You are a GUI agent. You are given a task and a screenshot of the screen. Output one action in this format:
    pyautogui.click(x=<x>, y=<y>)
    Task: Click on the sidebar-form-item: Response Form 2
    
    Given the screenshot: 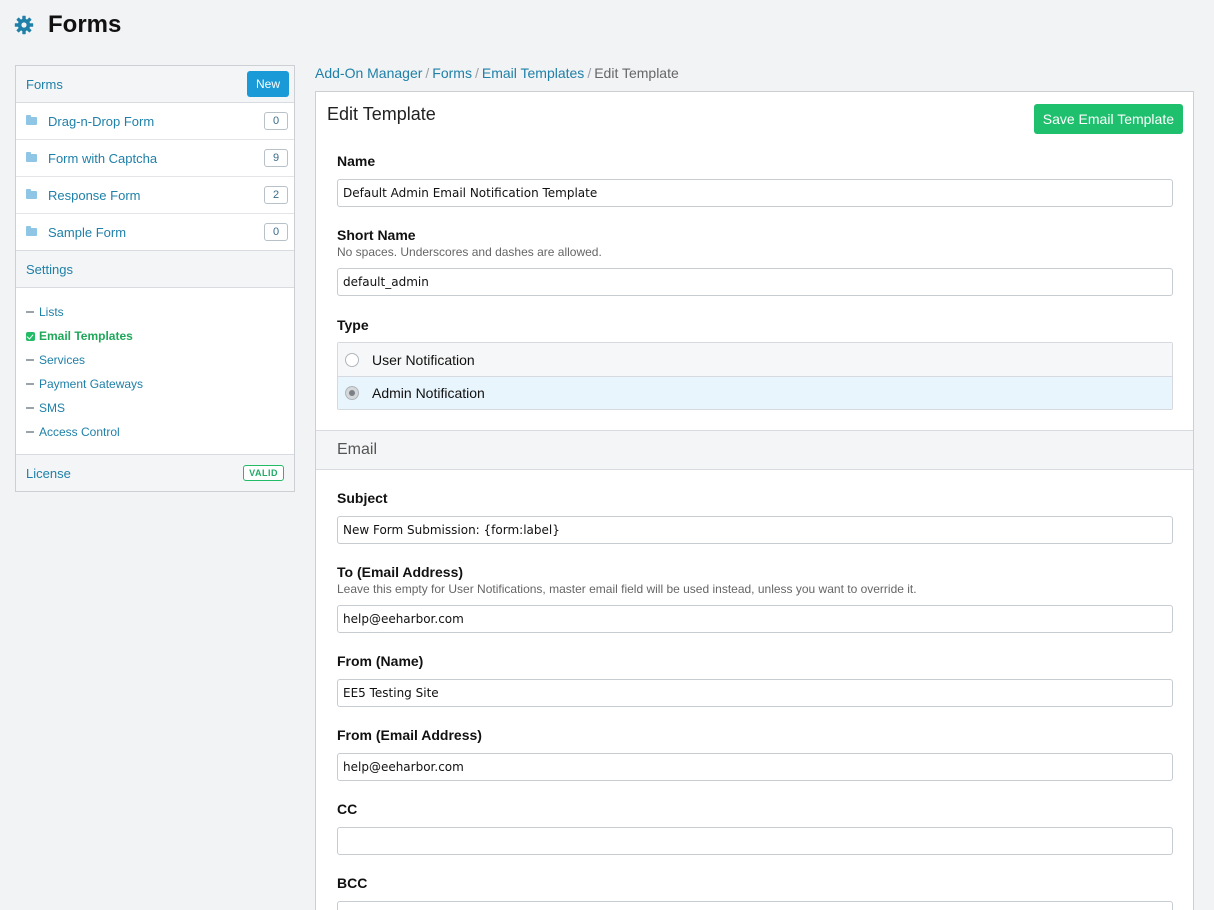 What is the action you would take?
    pyautogui.click(x=155, y=195)
    